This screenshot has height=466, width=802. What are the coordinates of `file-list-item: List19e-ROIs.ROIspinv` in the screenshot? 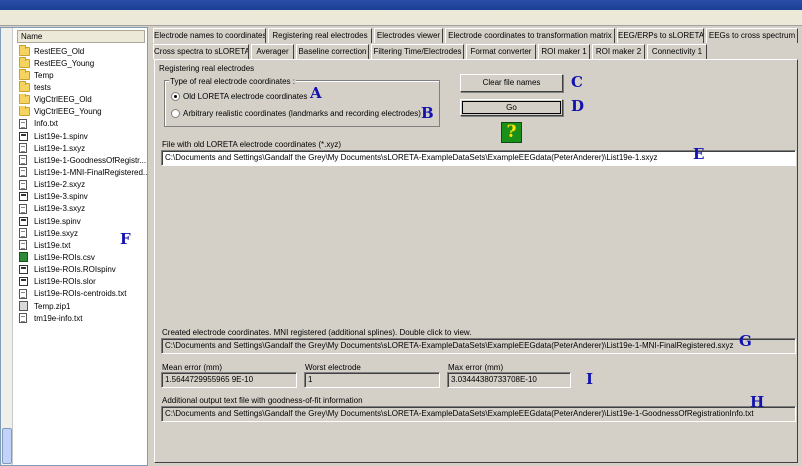 It's located at (83, 270).